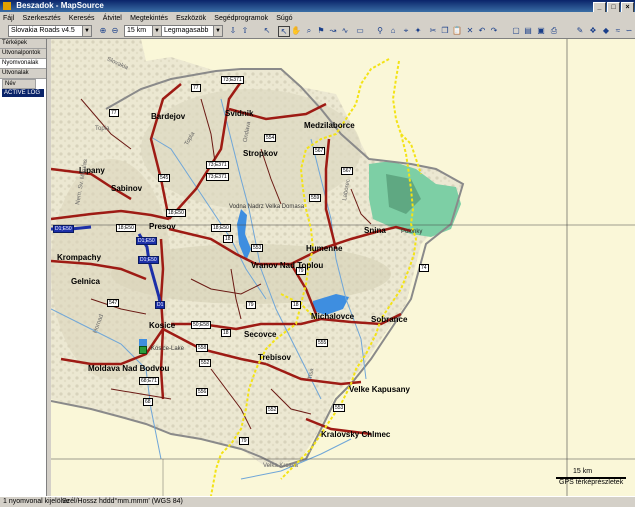 The height and width of the screenshot is (507, 635). What do you see at coordinates (494, 30) in the screenshot?
I see `redo-icon: ↷` at bounding box center [494, 30].